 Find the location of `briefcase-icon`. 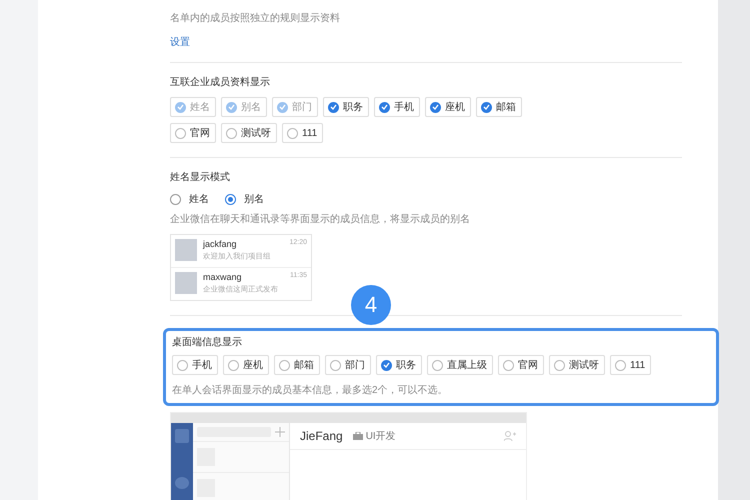

briefcase-icon is located at coordinates (357, 436).